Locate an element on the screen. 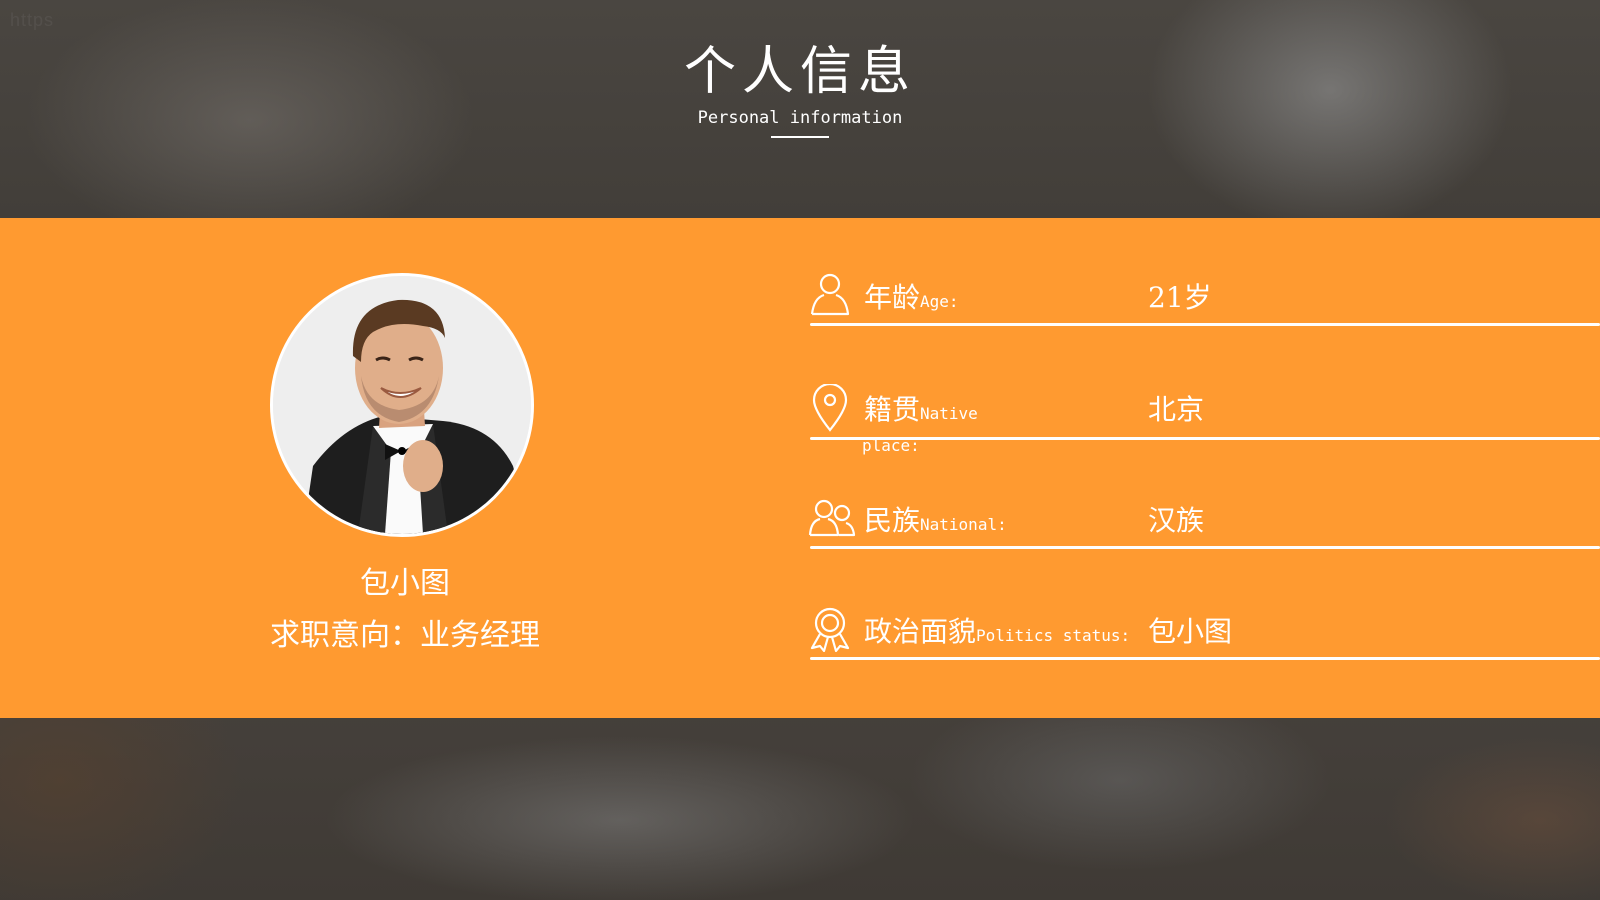 The image size is (1600, 900). national-value: 汉族 is located at coordinates (1176, 520).